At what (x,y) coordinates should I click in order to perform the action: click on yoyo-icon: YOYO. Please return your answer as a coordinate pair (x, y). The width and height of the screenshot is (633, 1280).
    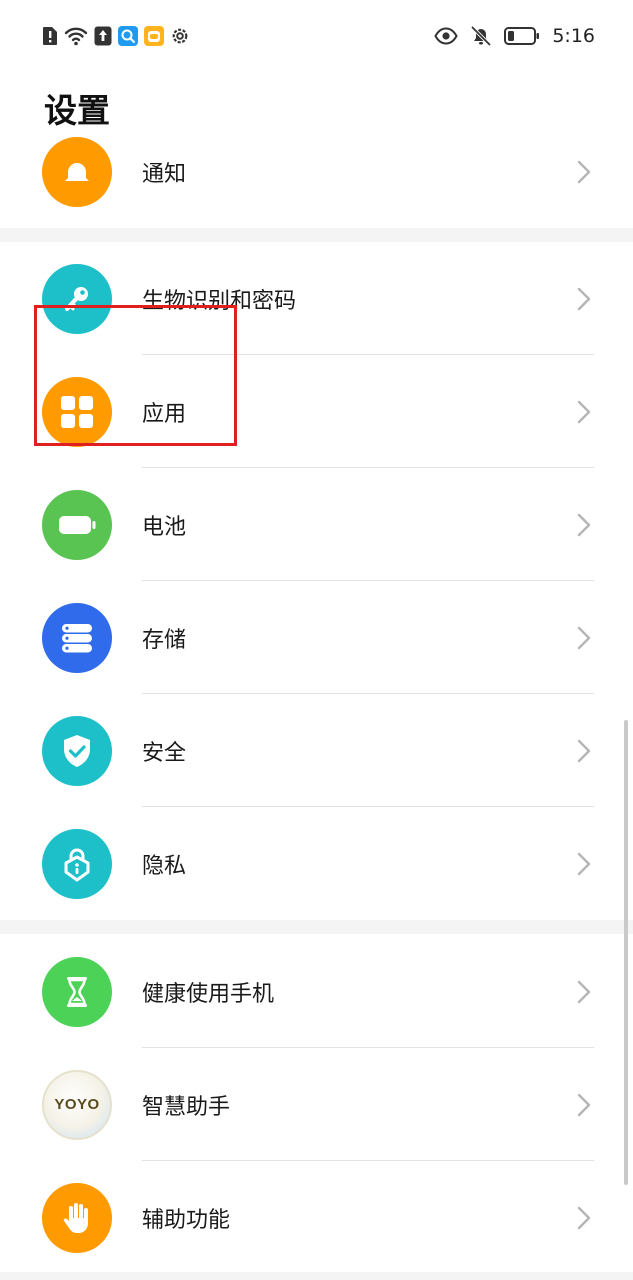
    Looking at the image, I should click on (77, 1104).